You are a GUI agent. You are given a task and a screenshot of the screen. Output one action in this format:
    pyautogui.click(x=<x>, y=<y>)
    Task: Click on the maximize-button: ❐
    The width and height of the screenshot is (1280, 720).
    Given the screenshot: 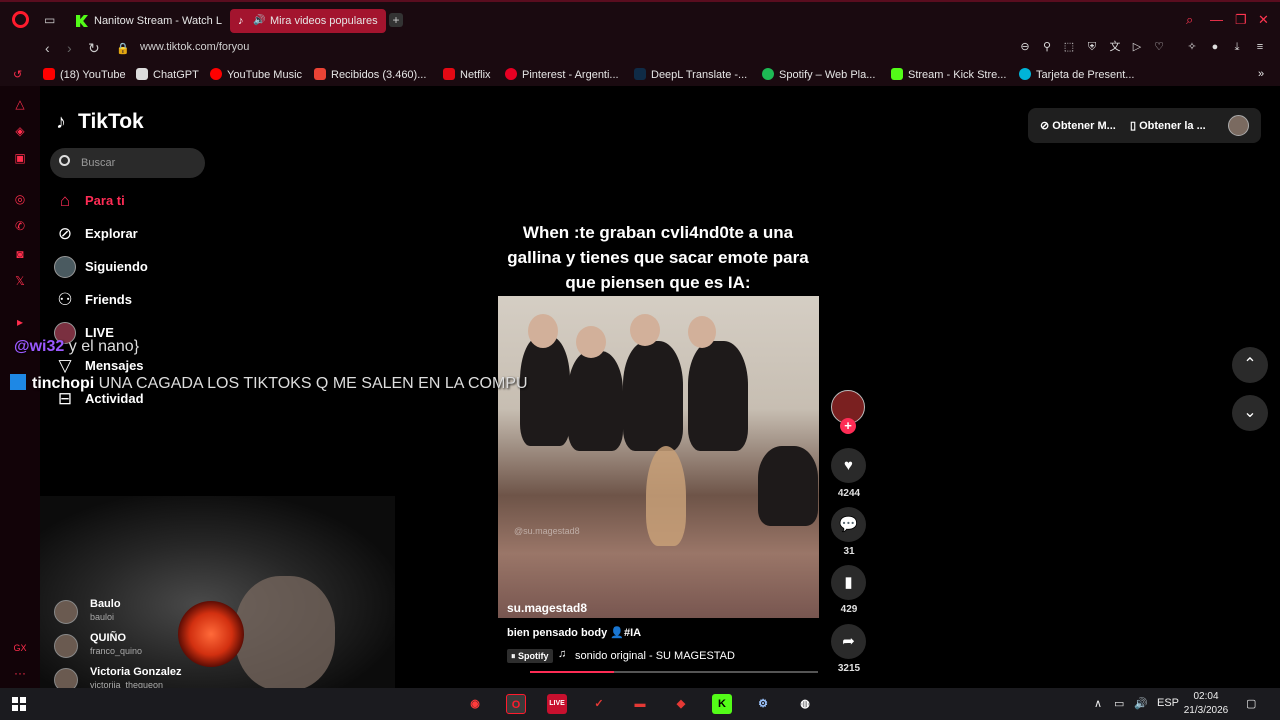 What is the action you would take?
    pyautogui.click(x=1241, y=20)
    